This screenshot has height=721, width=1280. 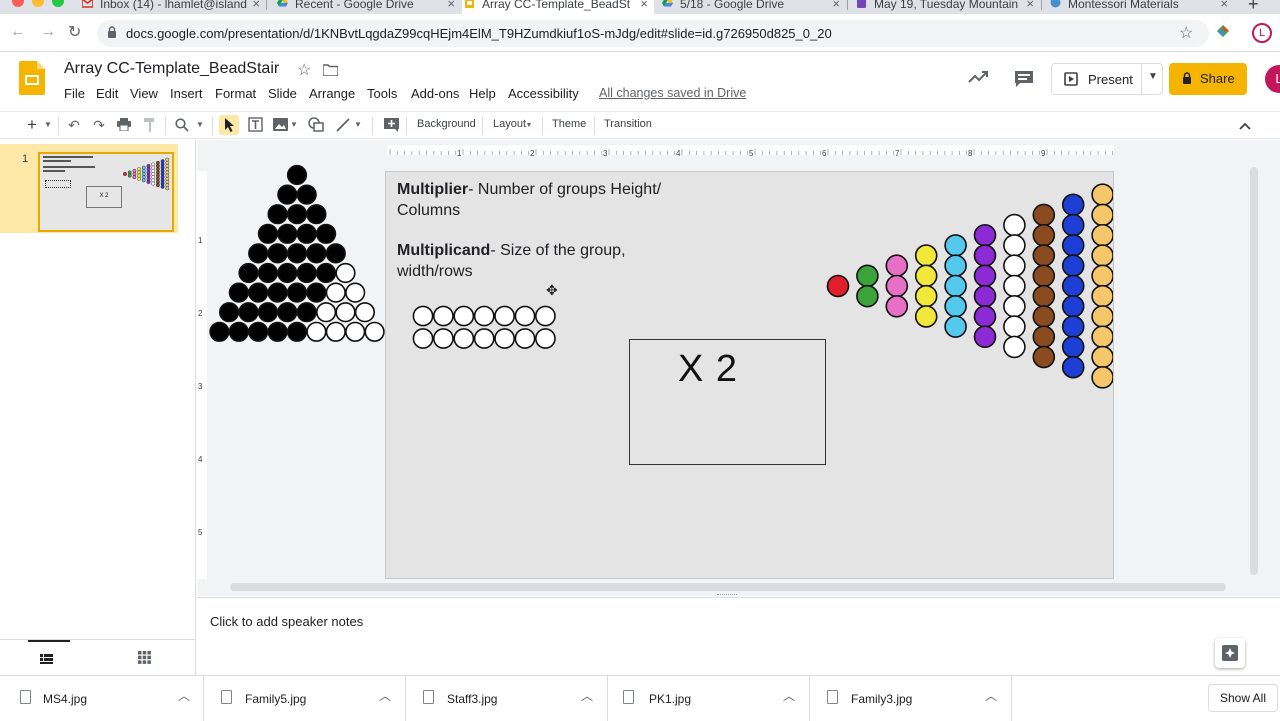 I want to click on new-tab-icon: +, so click(x=1253, y=6).